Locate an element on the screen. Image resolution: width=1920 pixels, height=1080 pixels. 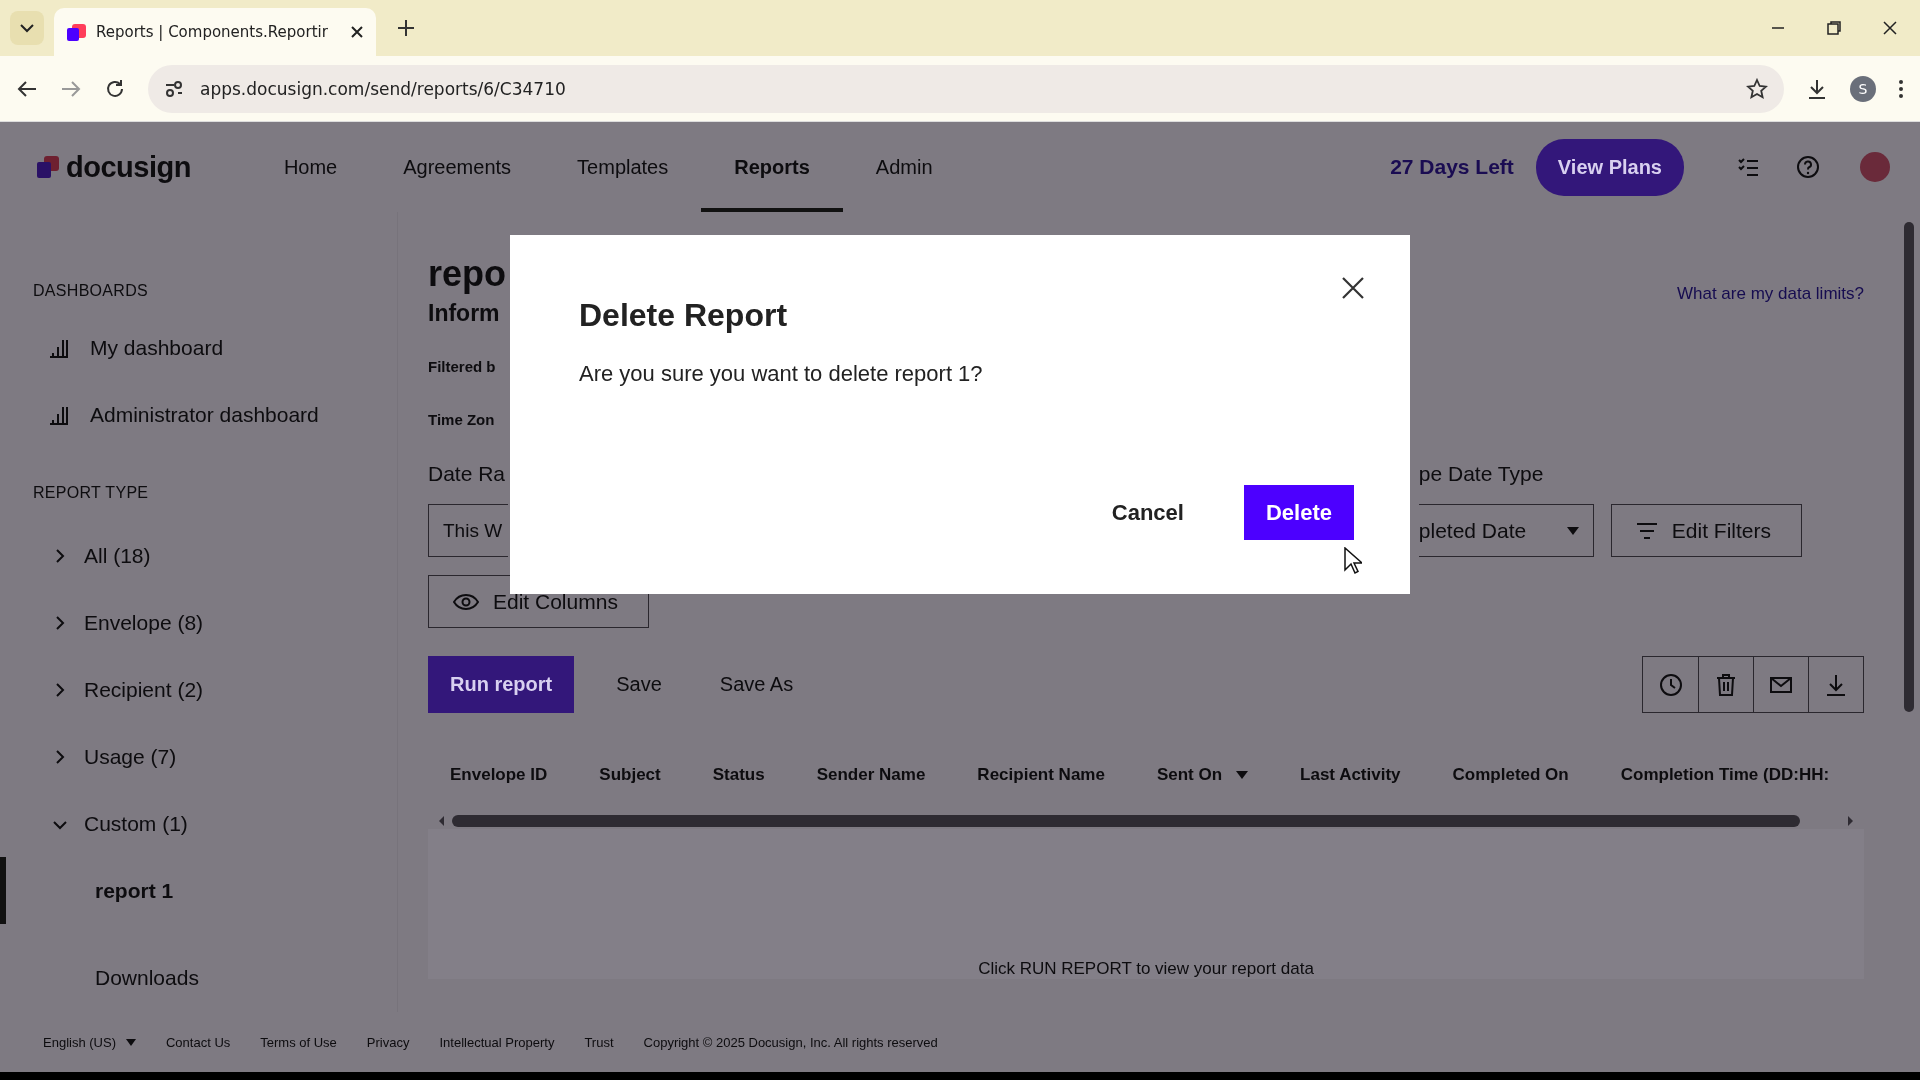
column-header: Last Activity is located at coordinates (1350, 775).